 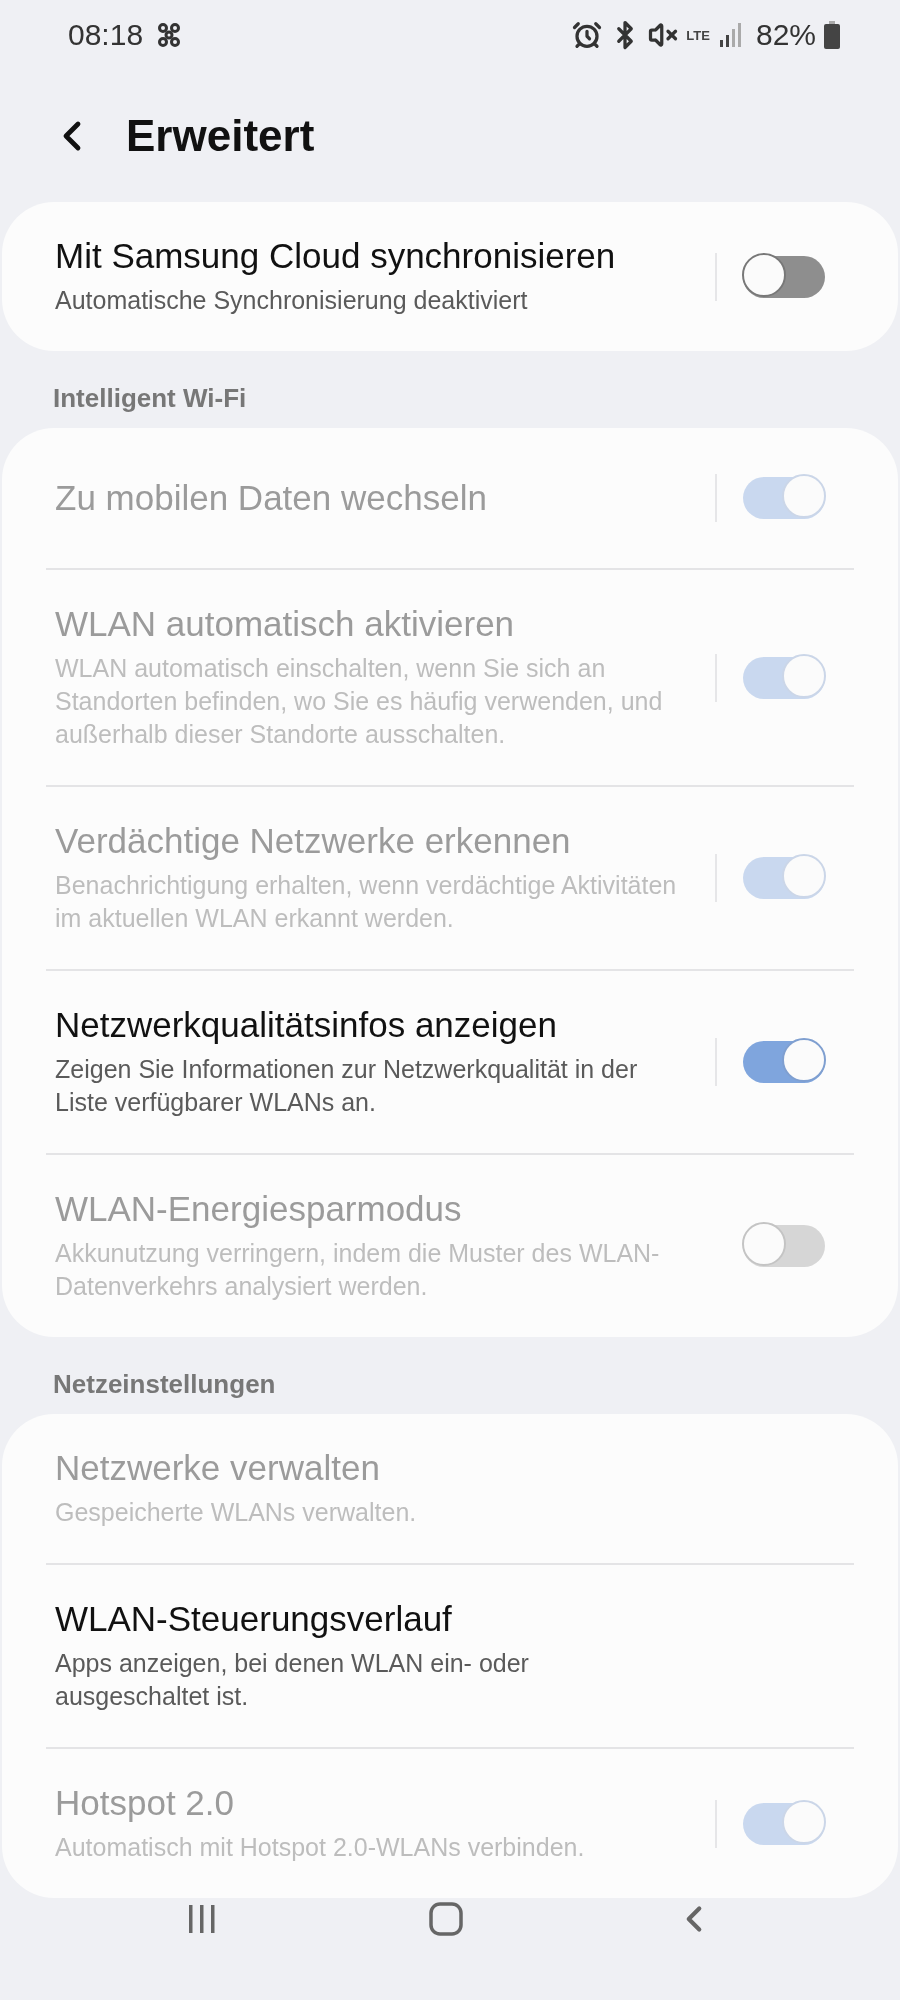 What do you see at coordinates (832, 35) in the screenshot?
I see `battery-icon` at bounding box center [832, 35].